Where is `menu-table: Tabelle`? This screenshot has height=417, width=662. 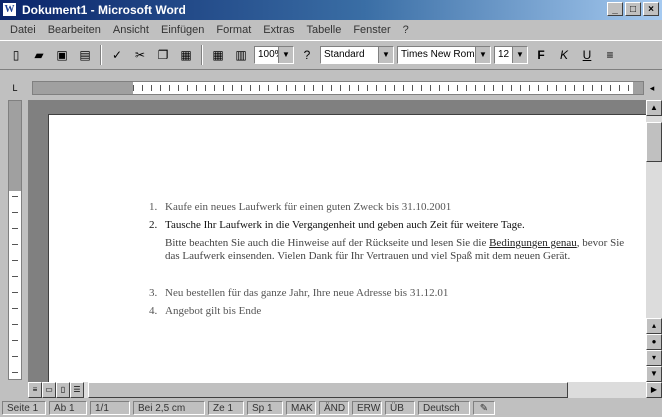 menu-table: Tabelle is located at coordinates (323, 30).